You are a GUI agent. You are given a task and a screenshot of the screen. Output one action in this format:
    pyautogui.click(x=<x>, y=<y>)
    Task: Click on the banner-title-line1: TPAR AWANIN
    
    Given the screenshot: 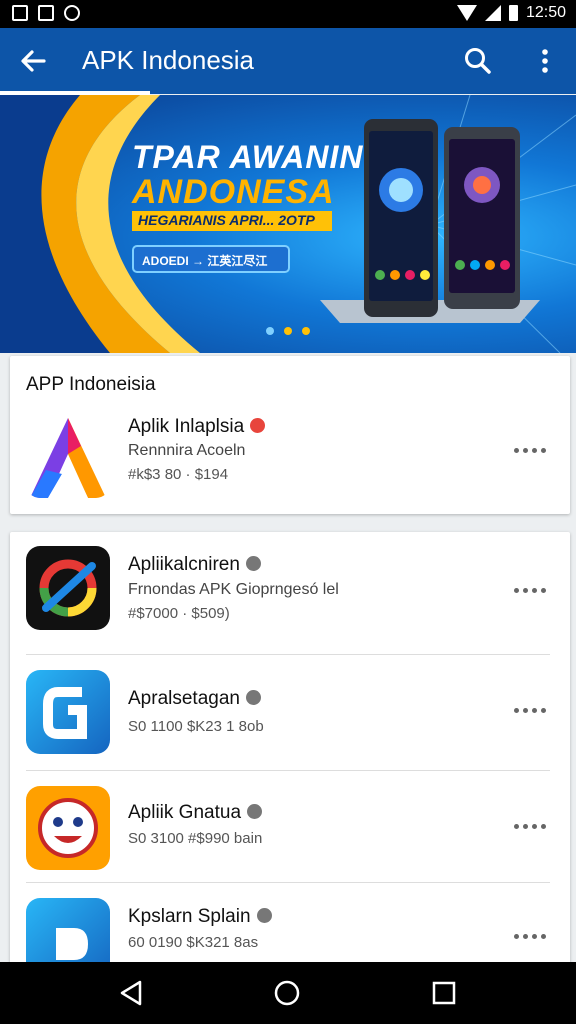 What is the action you would take?
    pyautogui.click(x=248, y=157)
    